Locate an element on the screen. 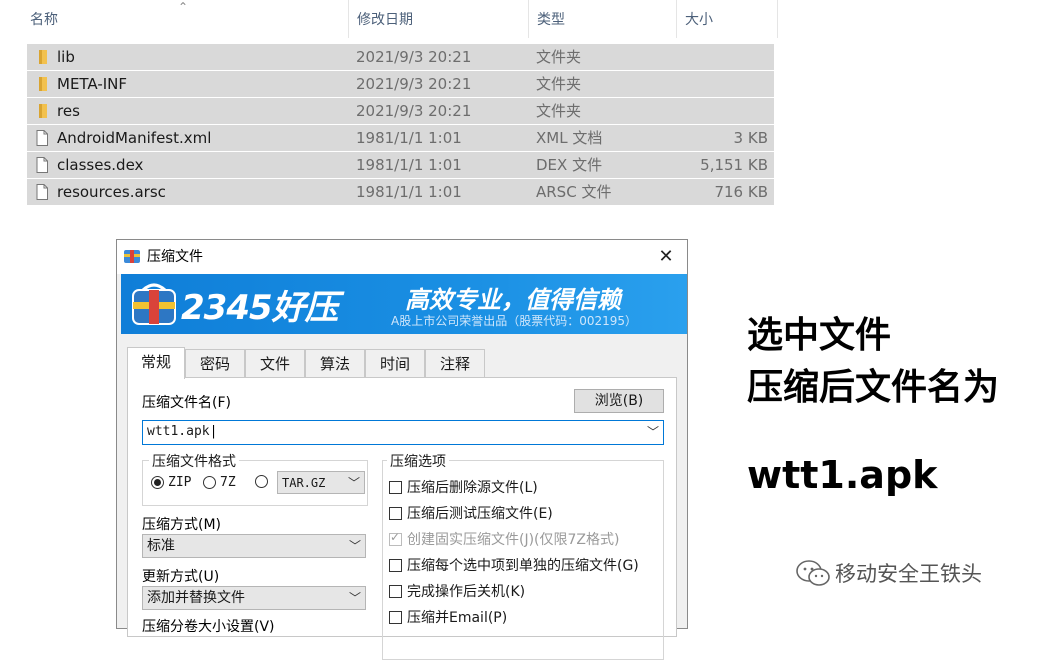  dialog-titlebar: 压缩文件 ✕ is located at coordinates (402, 257).